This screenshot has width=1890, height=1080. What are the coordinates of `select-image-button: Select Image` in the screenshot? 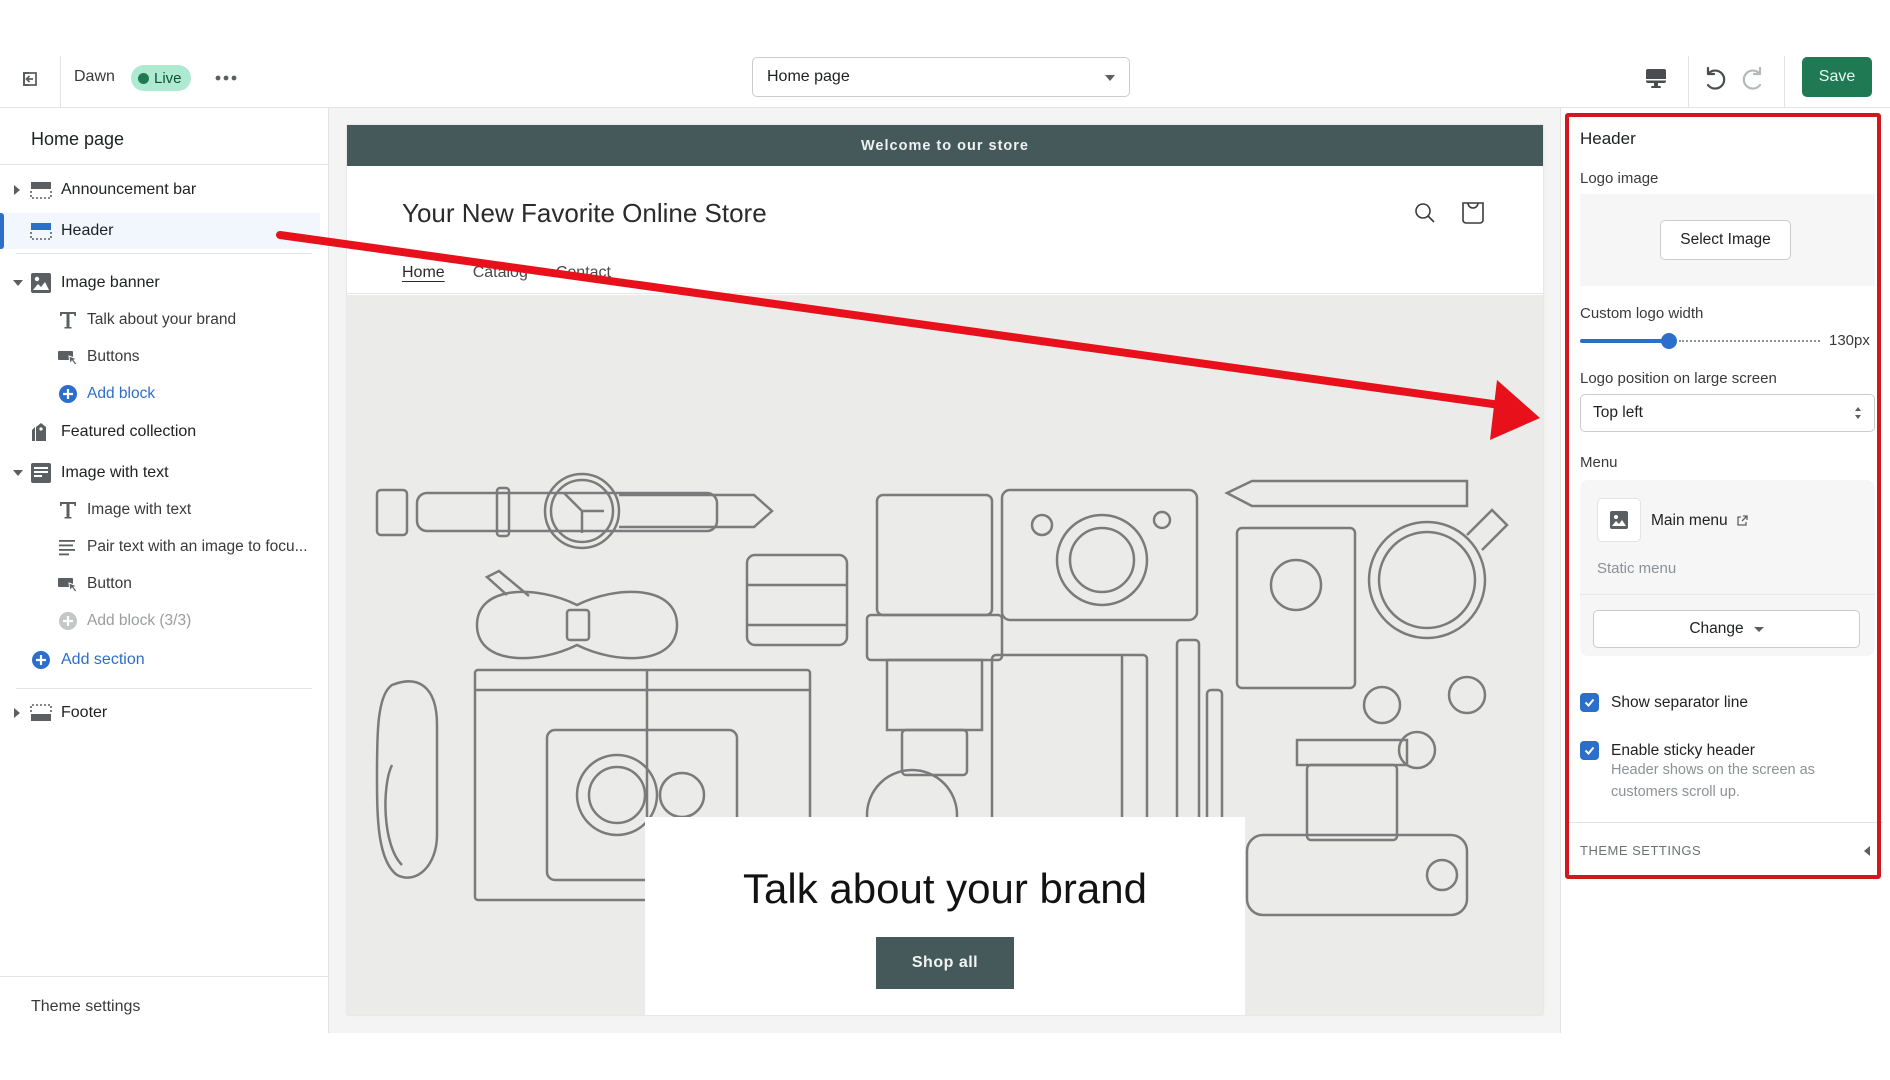 It's located at (1725, 240).